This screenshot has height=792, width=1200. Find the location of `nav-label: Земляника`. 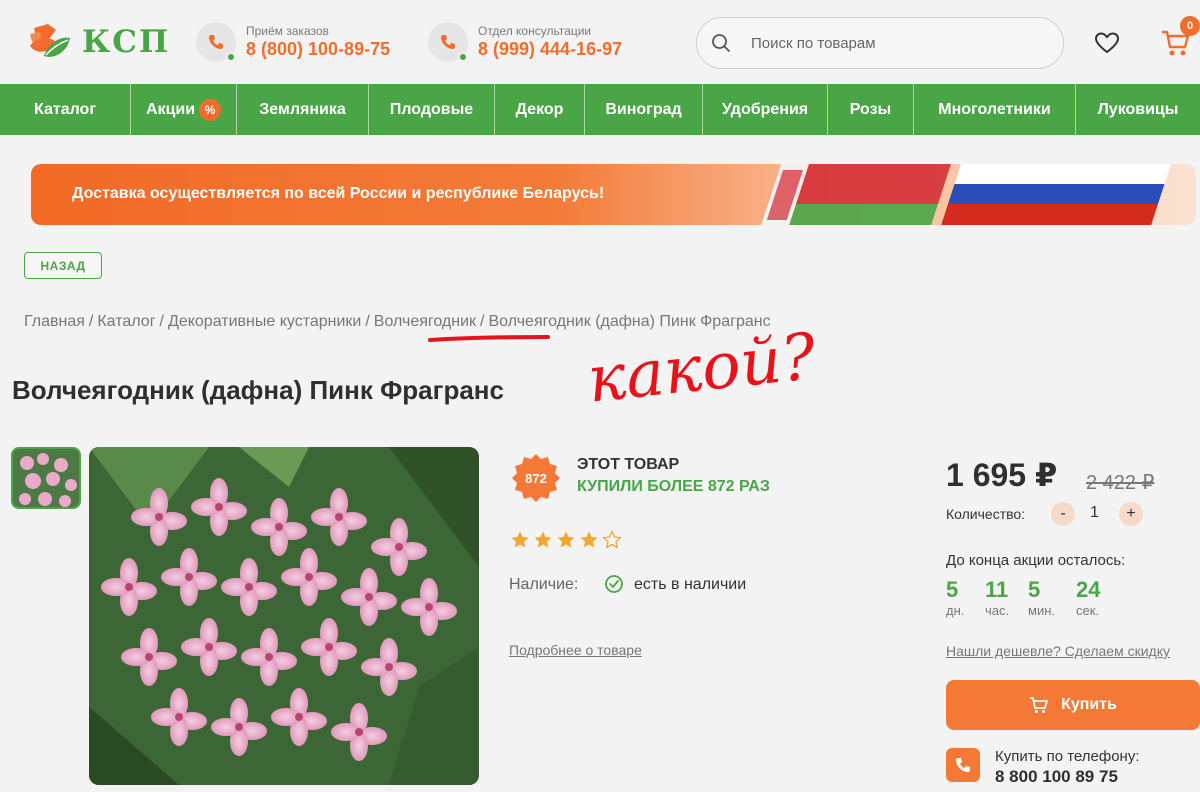

nav-label: Земляника is located at coordinates (302, 109).